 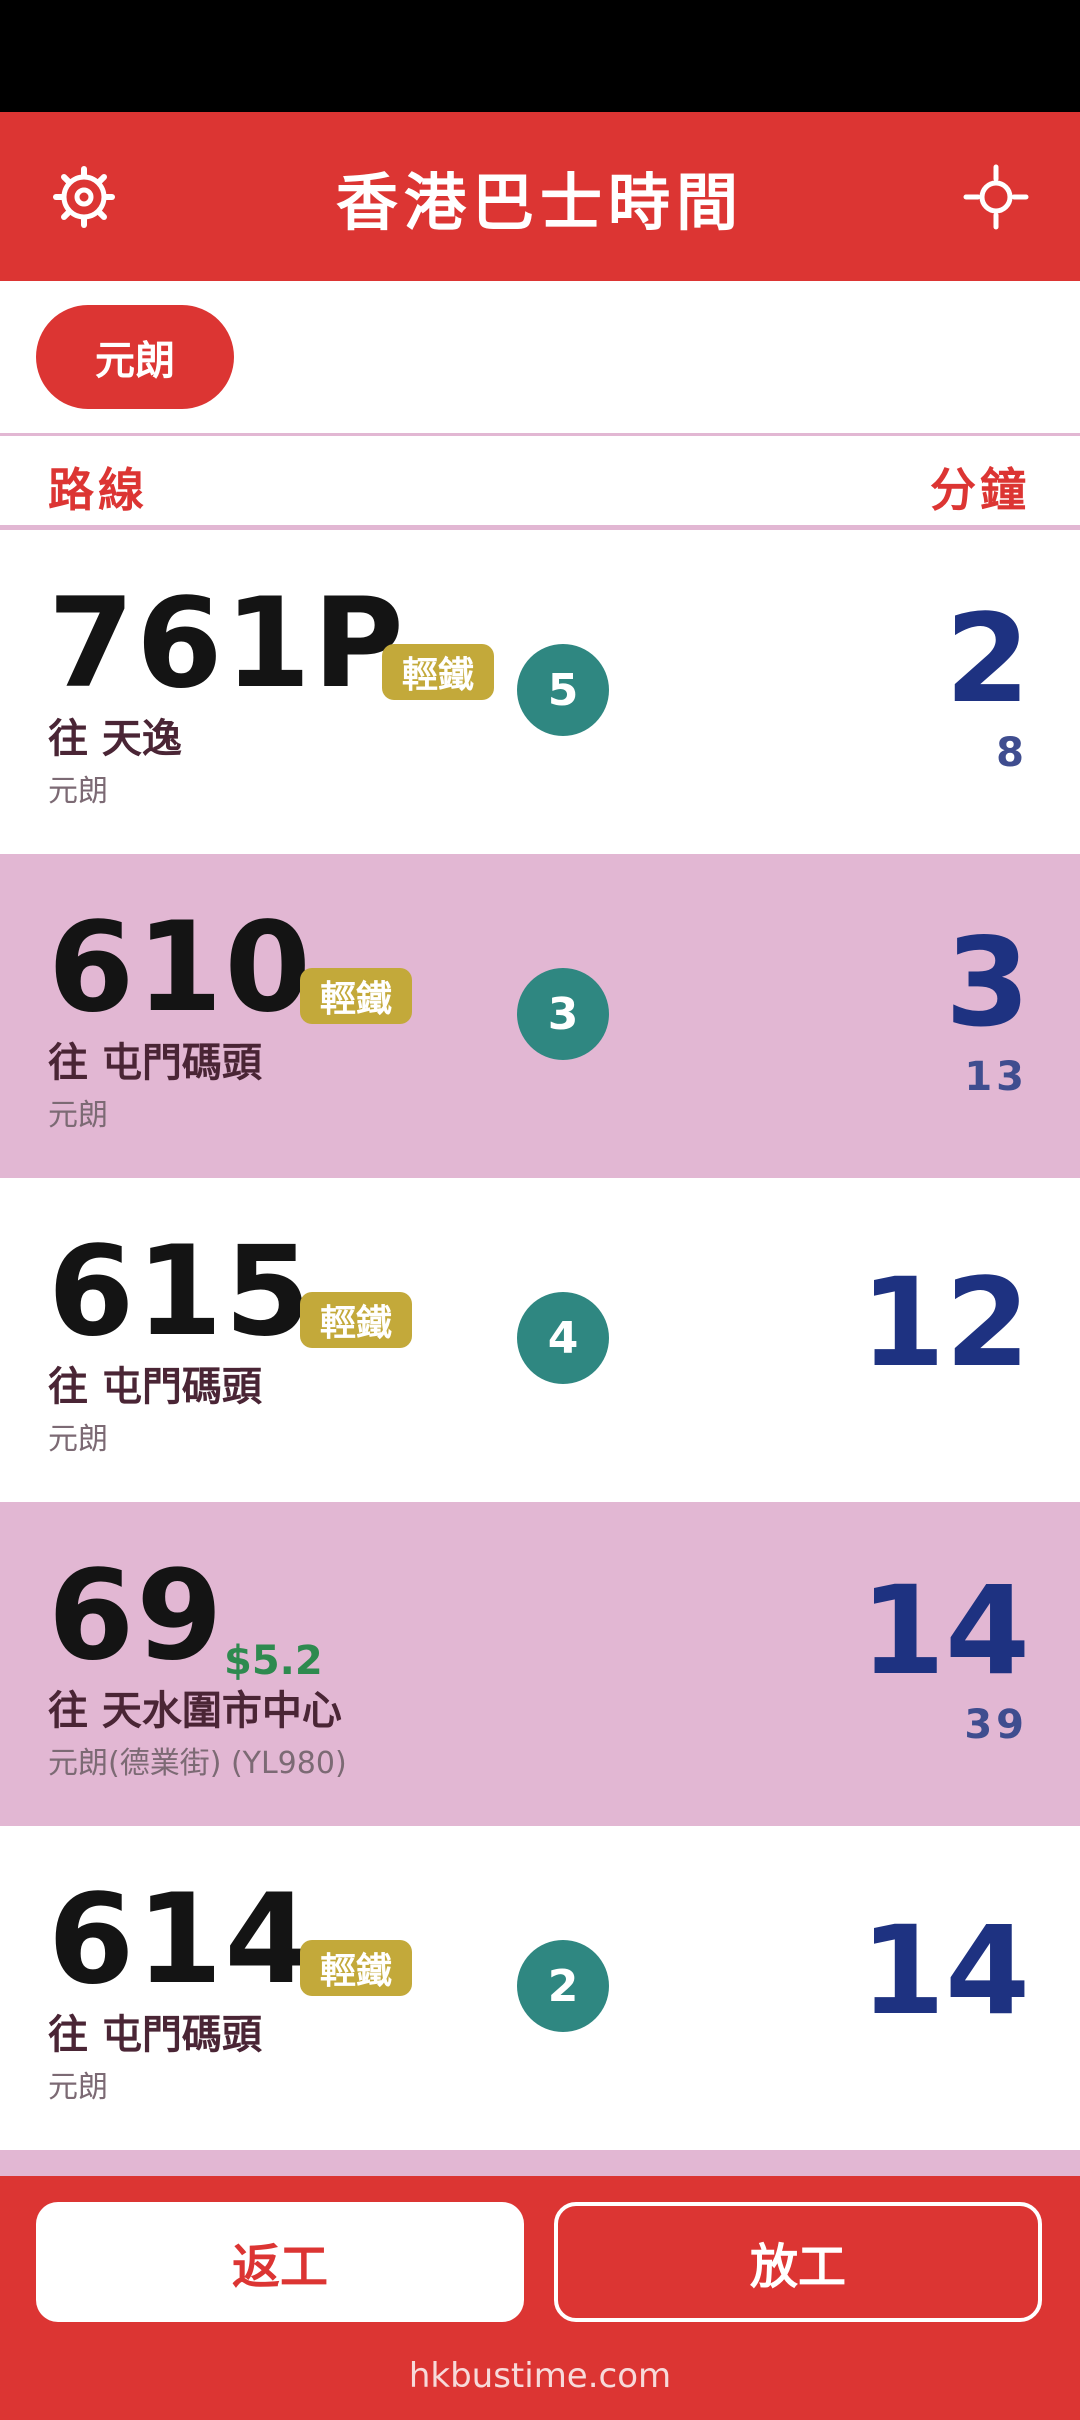 What do you see at coordinates (540, 56) in the screenshot?
I see `status-bar` at bounding box center [540, 56].